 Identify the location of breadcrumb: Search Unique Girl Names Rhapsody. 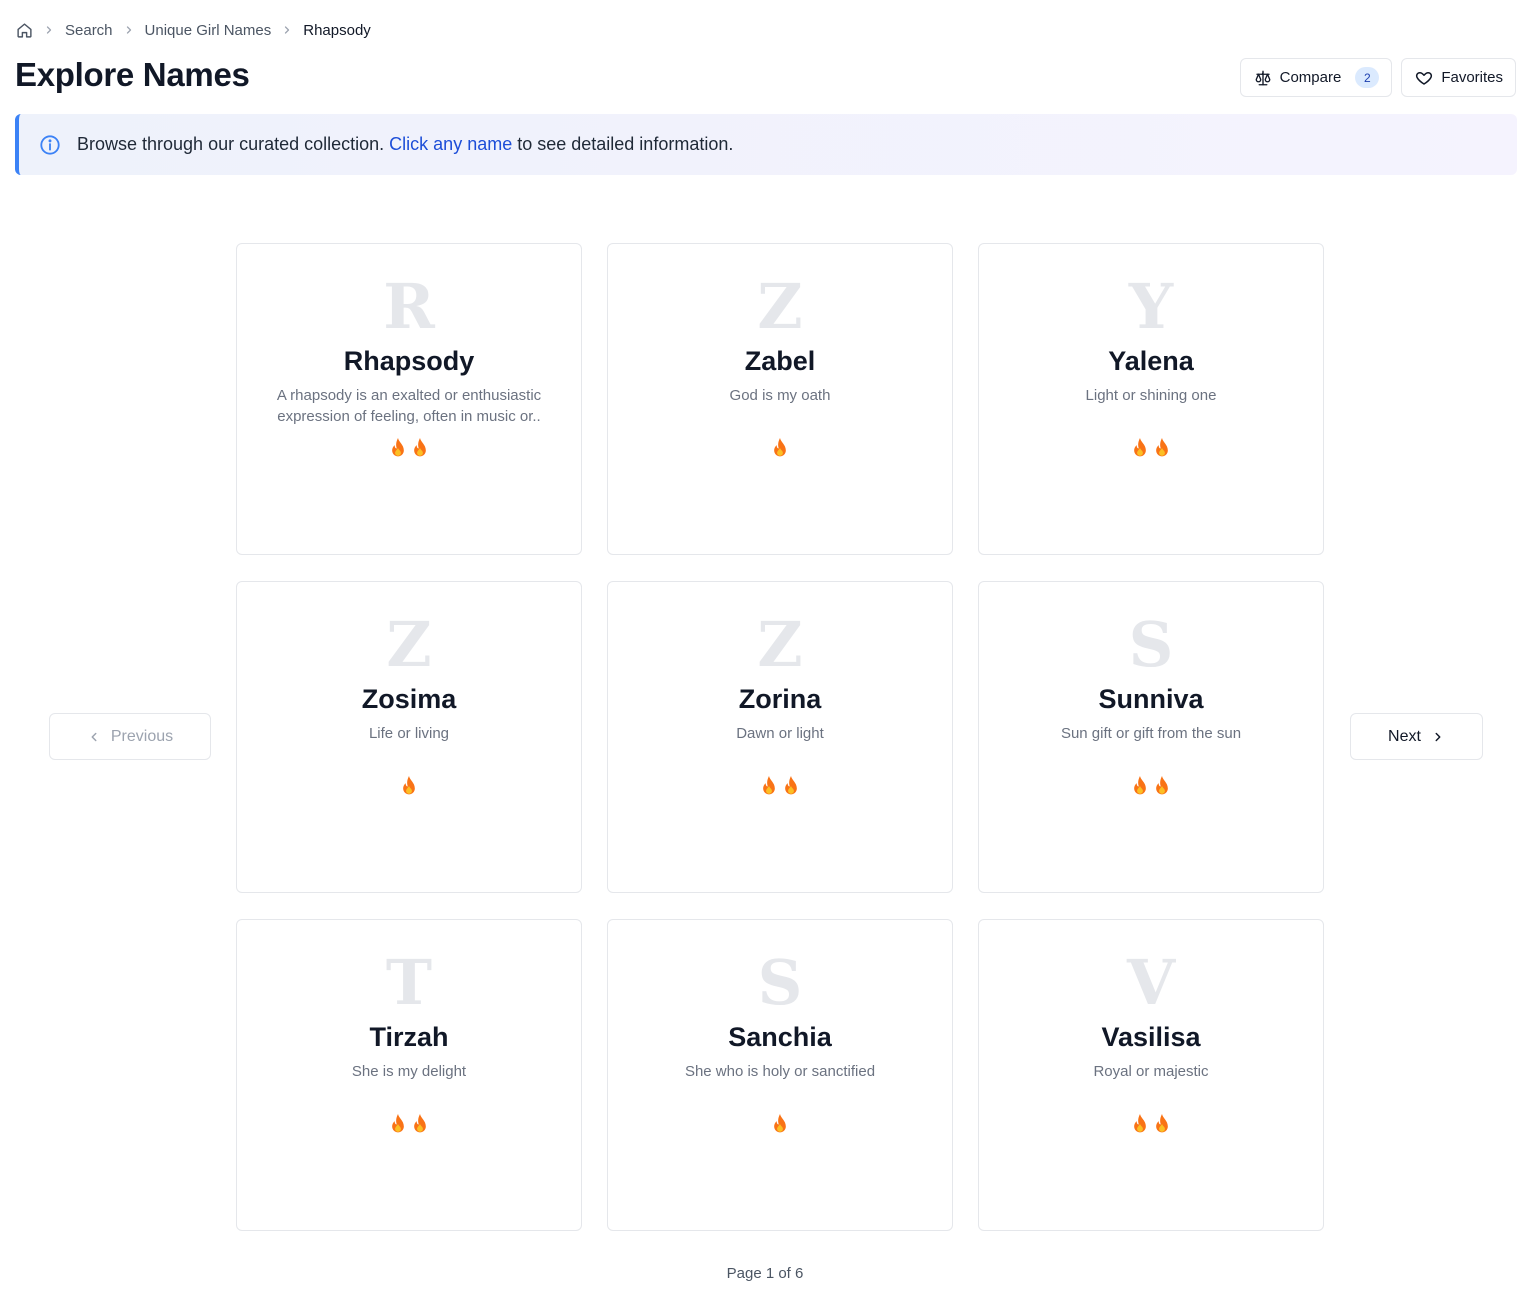
(193, 30).